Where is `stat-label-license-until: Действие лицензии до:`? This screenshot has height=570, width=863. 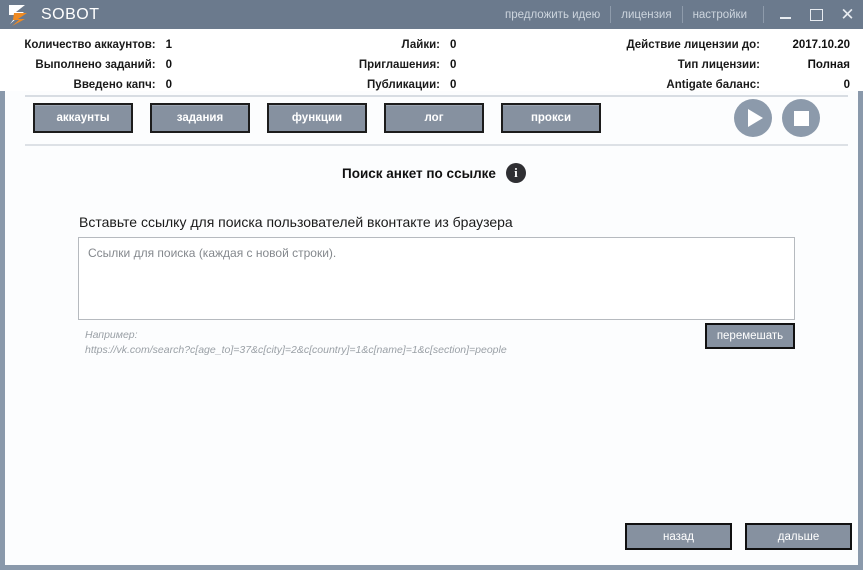 stat-label-license-until: Действие лицензии до: is located at coordinates (693, 45).